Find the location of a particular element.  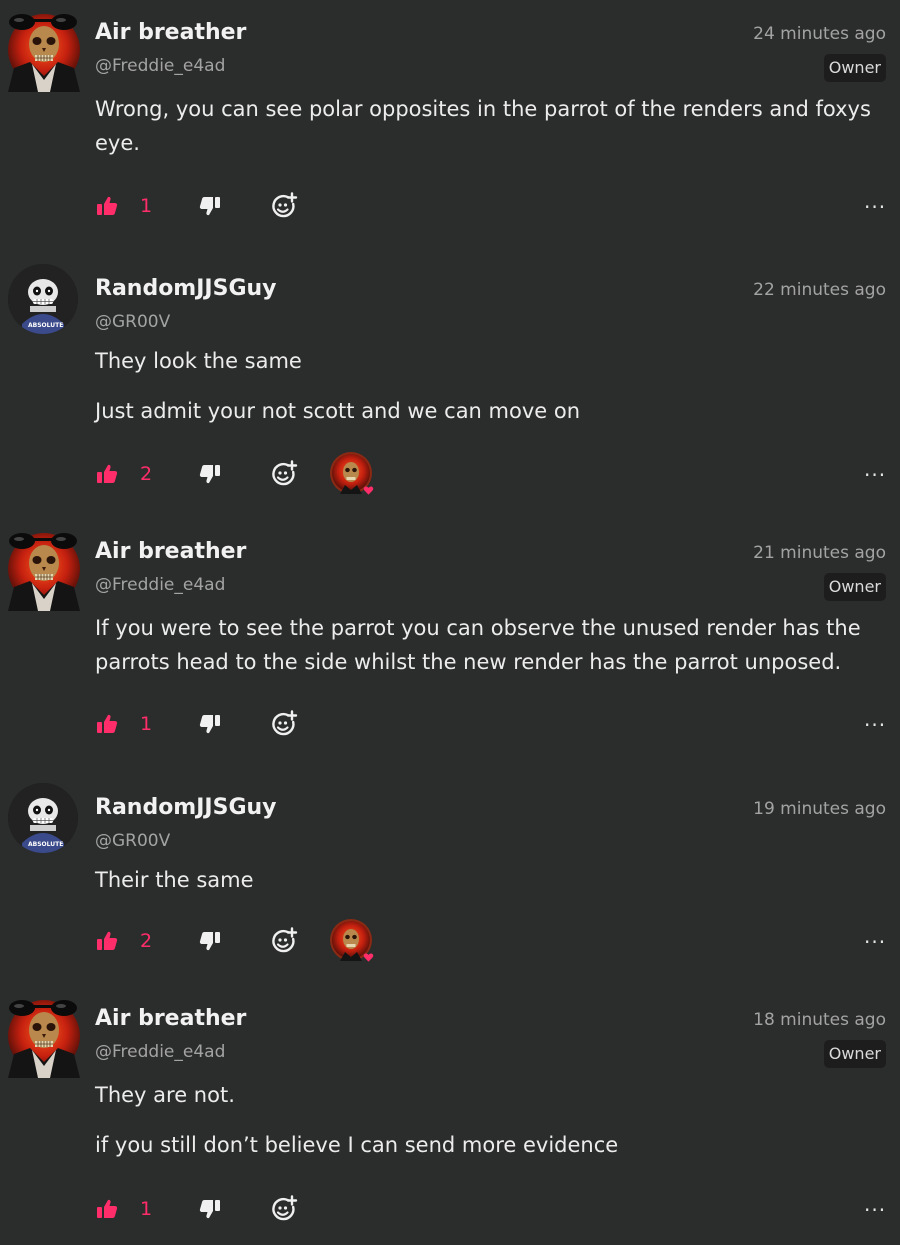

timestamp: 19 minutes ago is located at coordinates (819, 809).